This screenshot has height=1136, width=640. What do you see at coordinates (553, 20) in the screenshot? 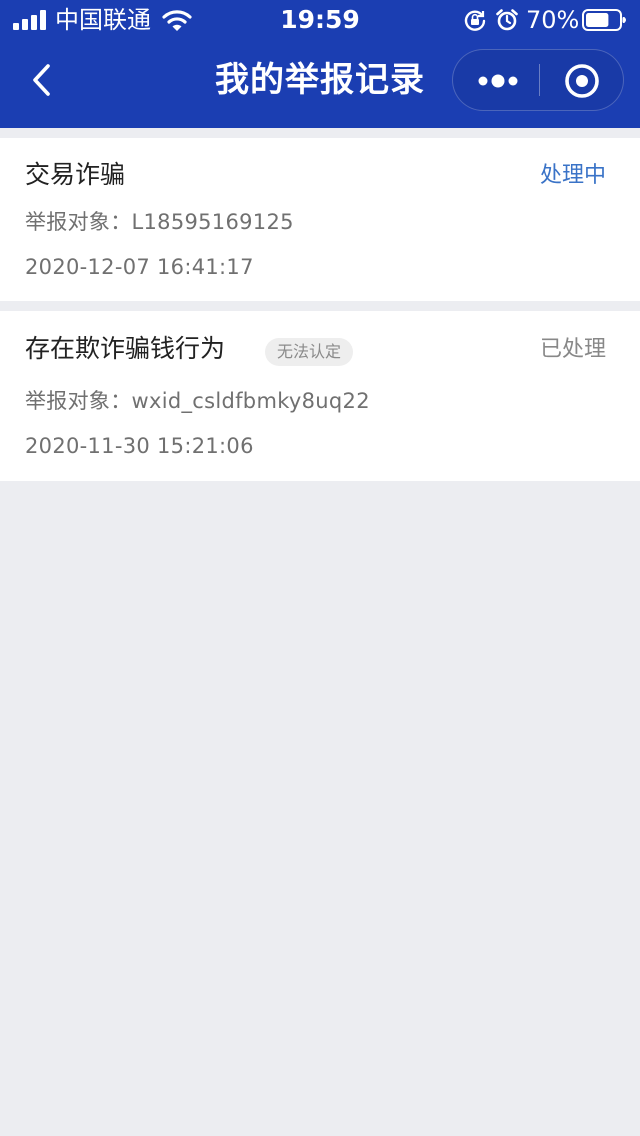
I see `battery-percent: 70%` at bounding box center [553, 20].